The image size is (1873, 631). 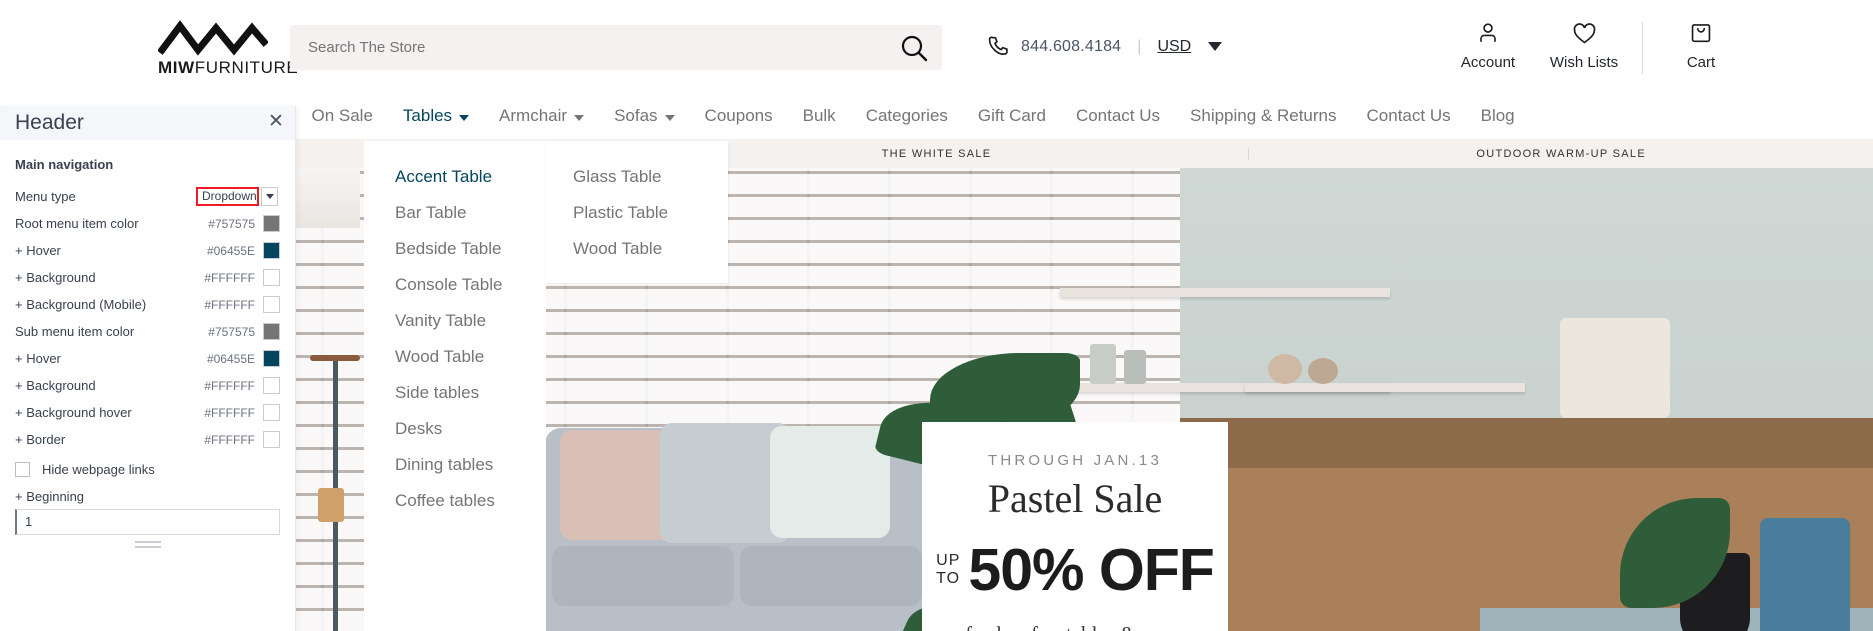 I want to click on logo-light: FURNITURE, so click(x=246, y=67).